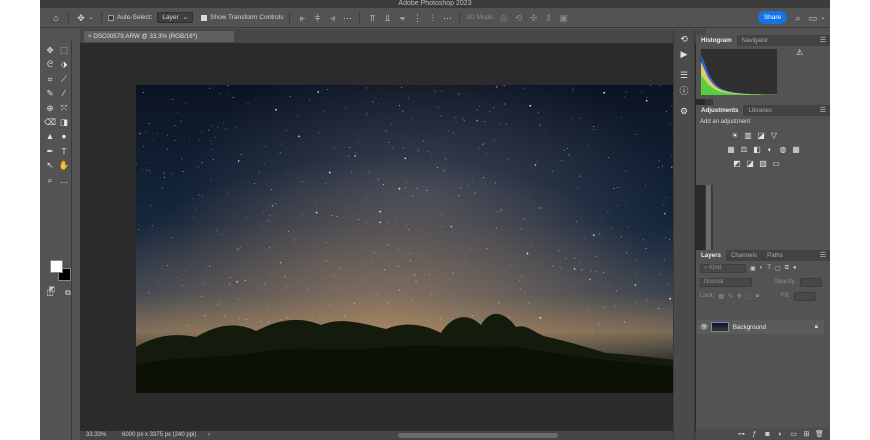 This screenshot has height=440, width=870. Describe the element at coordinates (805, 296) in the screenshot. I see `fill-field` at that location.